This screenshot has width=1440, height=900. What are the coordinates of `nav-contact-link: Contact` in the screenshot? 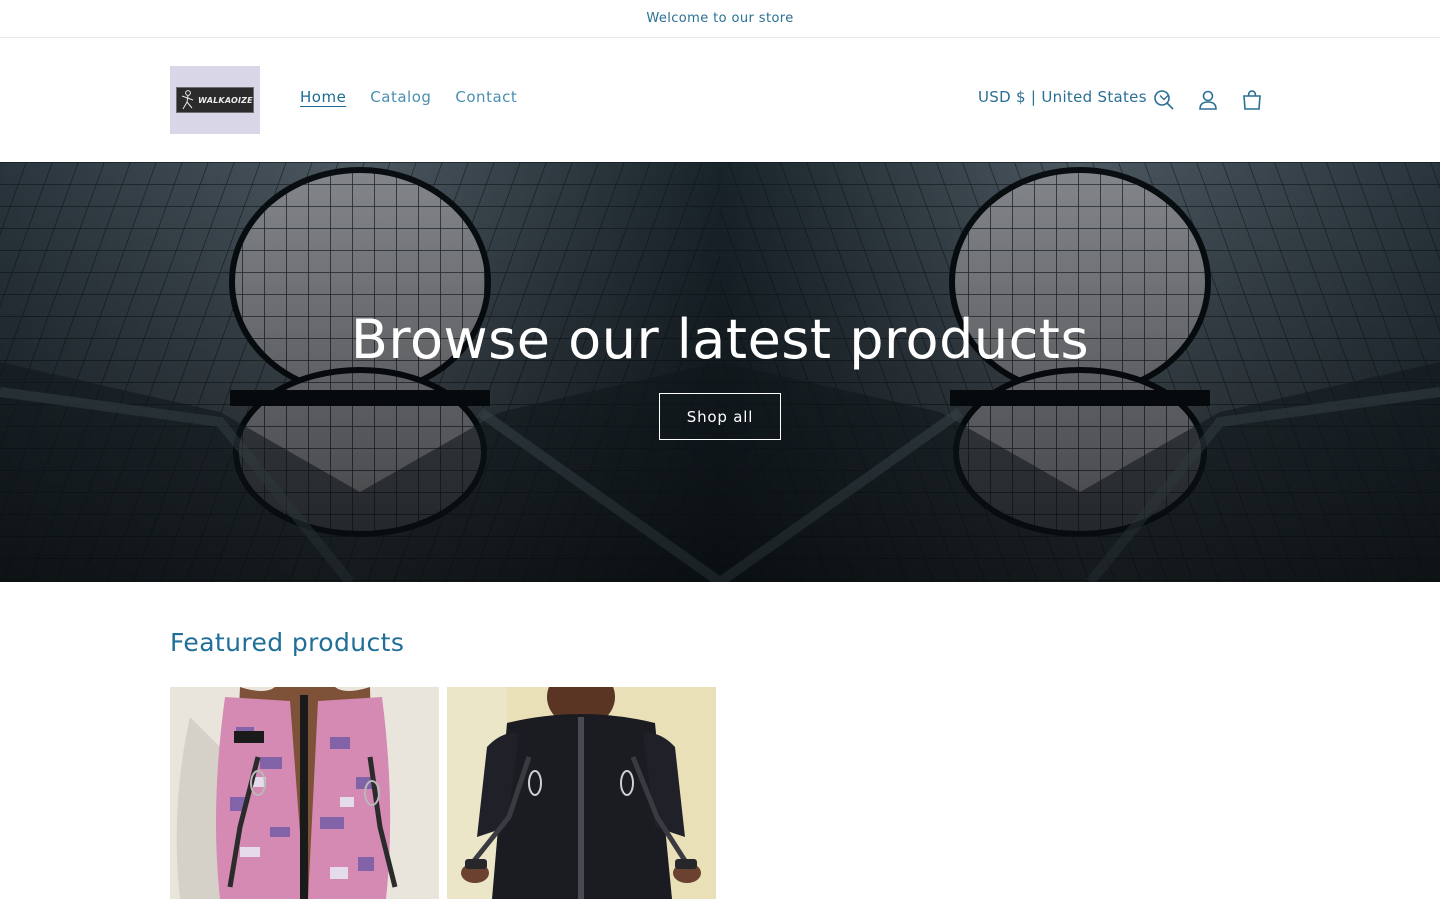 It's located at (486, 97).